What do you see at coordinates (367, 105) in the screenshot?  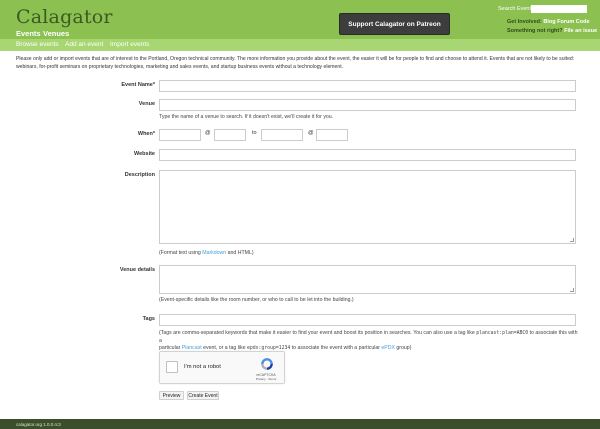 I see `venue-field` at bounding box center [367, 105].